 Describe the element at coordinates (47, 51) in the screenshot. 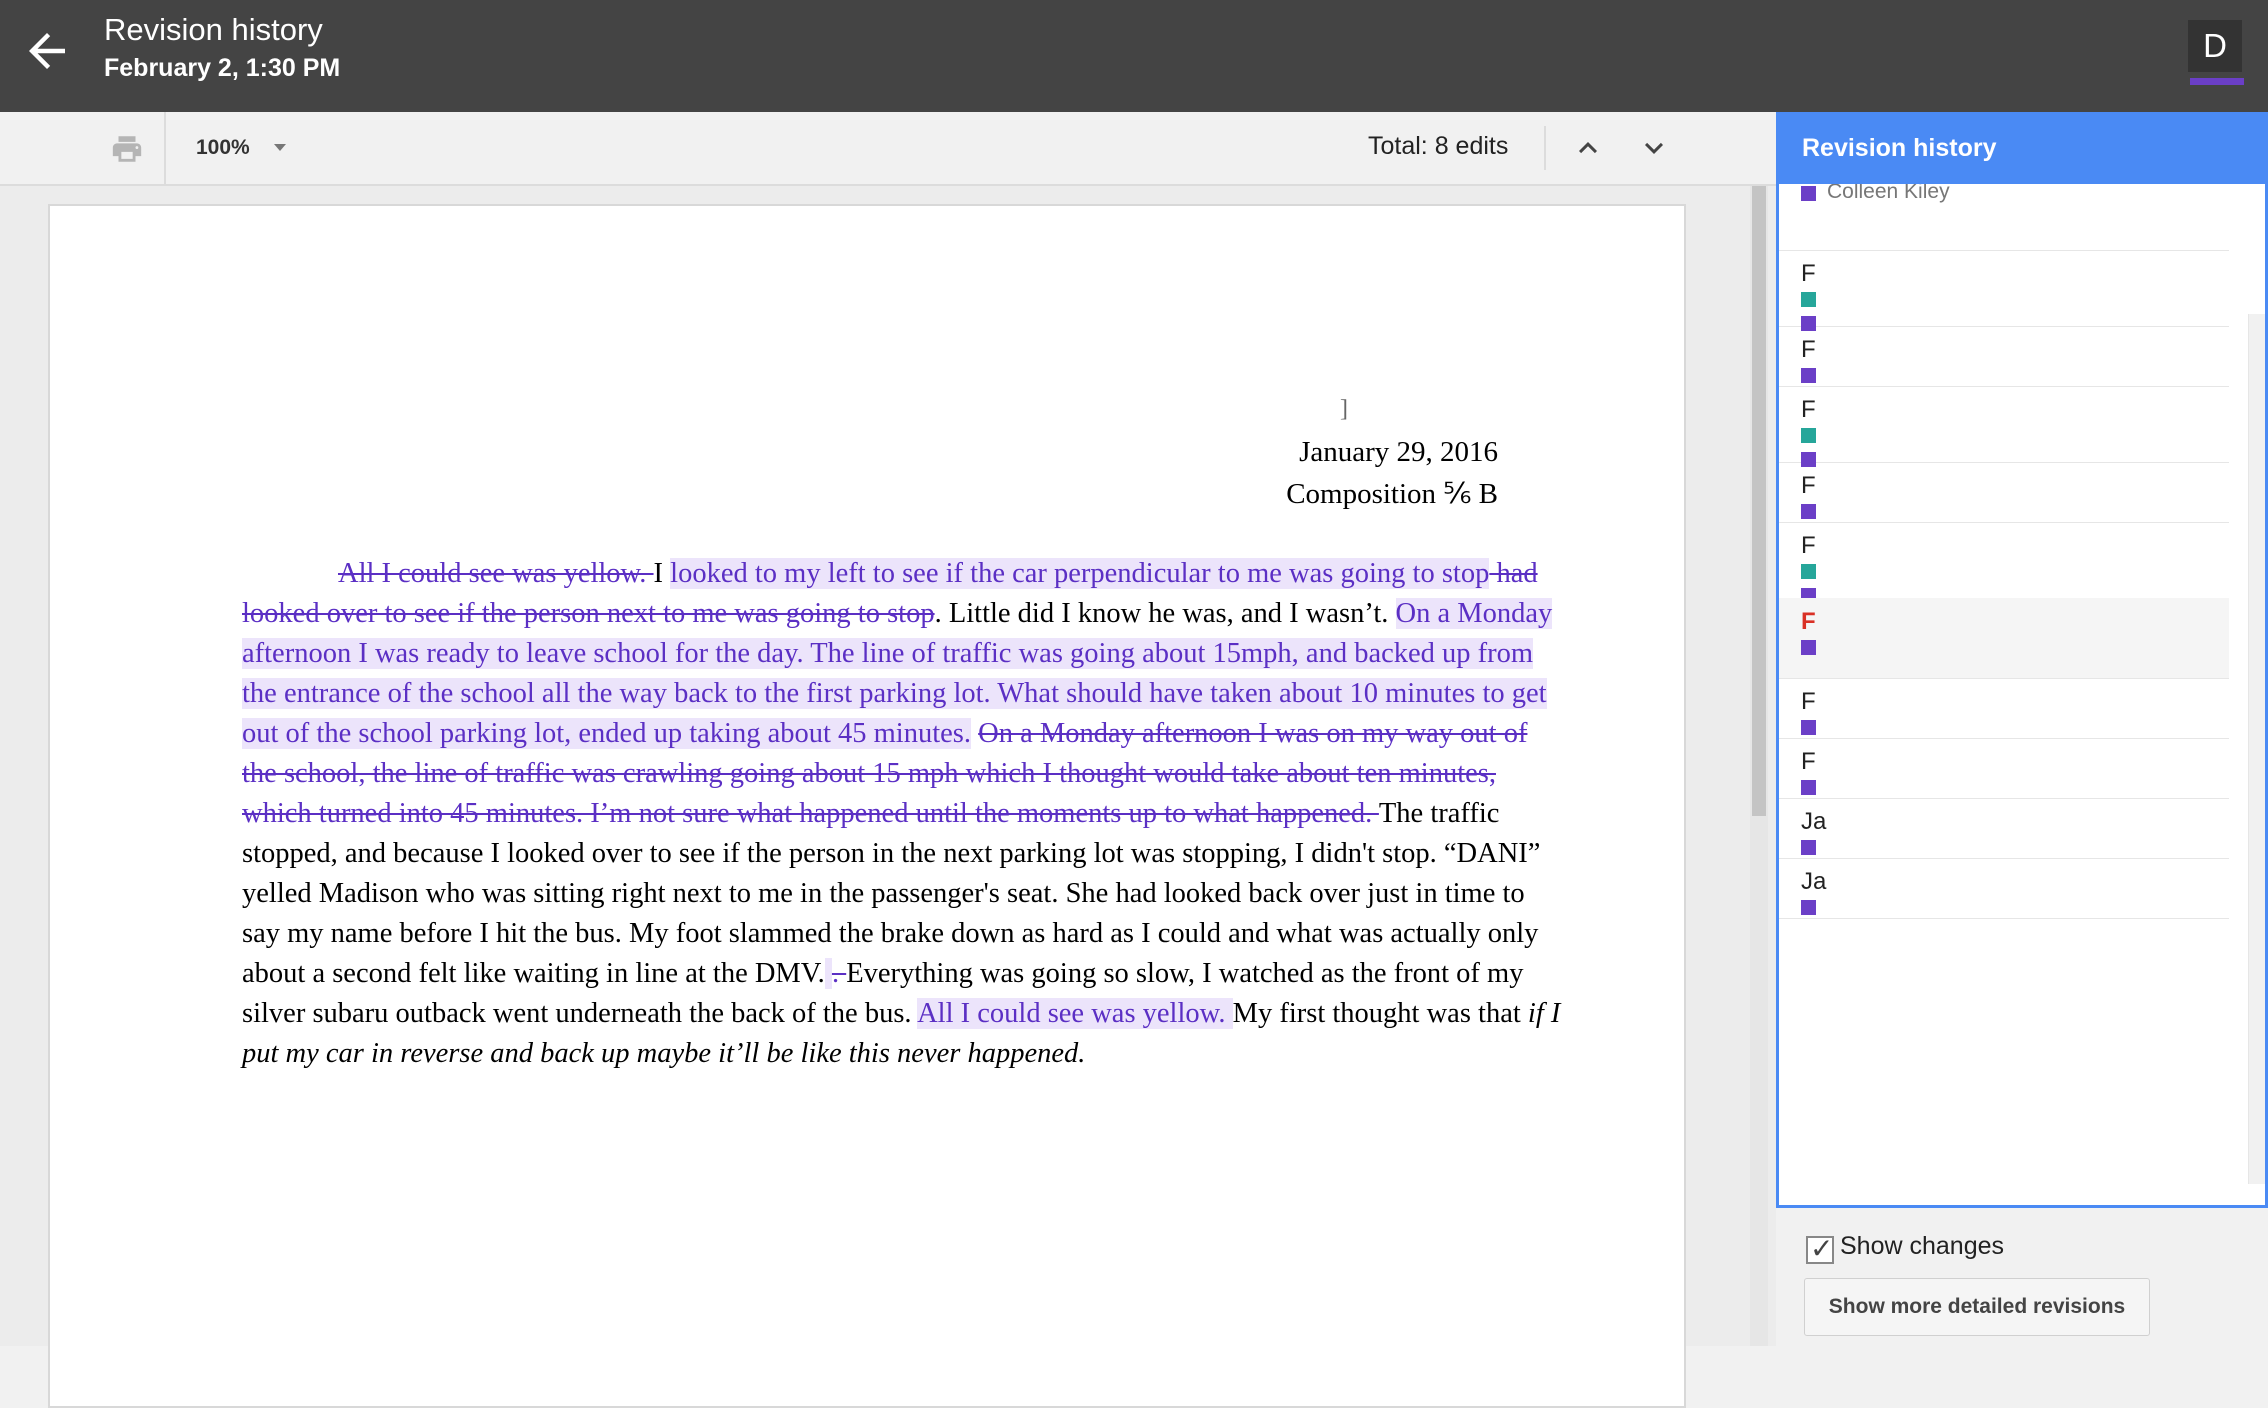

I see `back-arrow-icon` at that location.